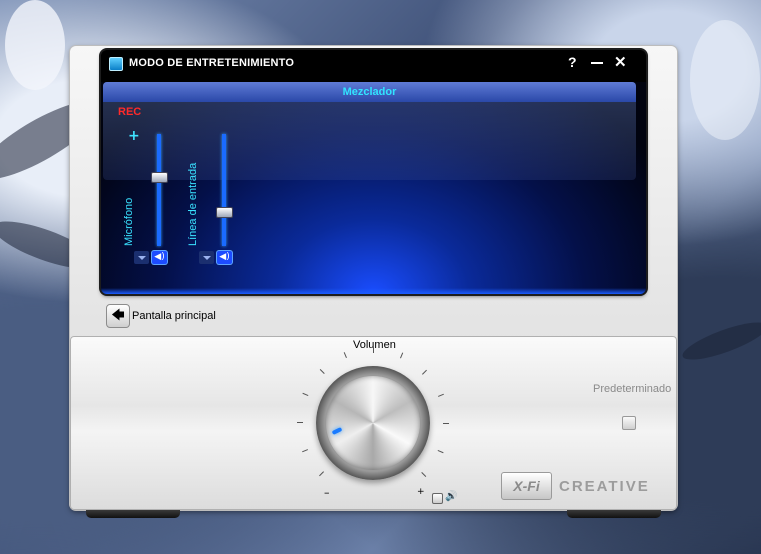 This screenshot has width=761, height=554. Describe the element at coordinates (572, 62) in the screenshot. I see `help-button: ?` at that location.